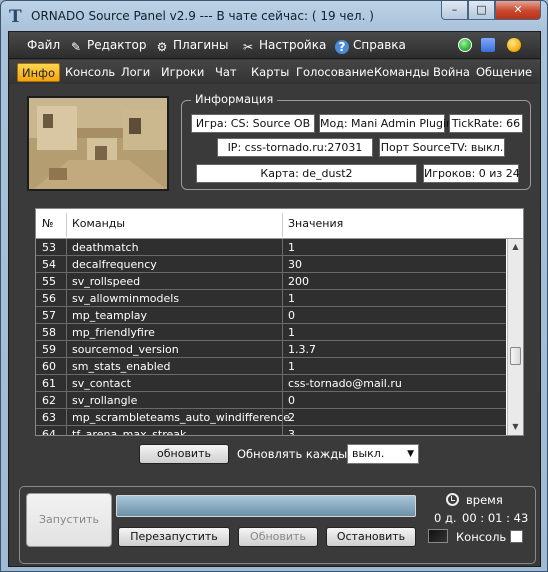  What do you see at coordinates (69, 520) in the screenshot?
I see `launch-button: Запустить` at bounding box center [69, 520].